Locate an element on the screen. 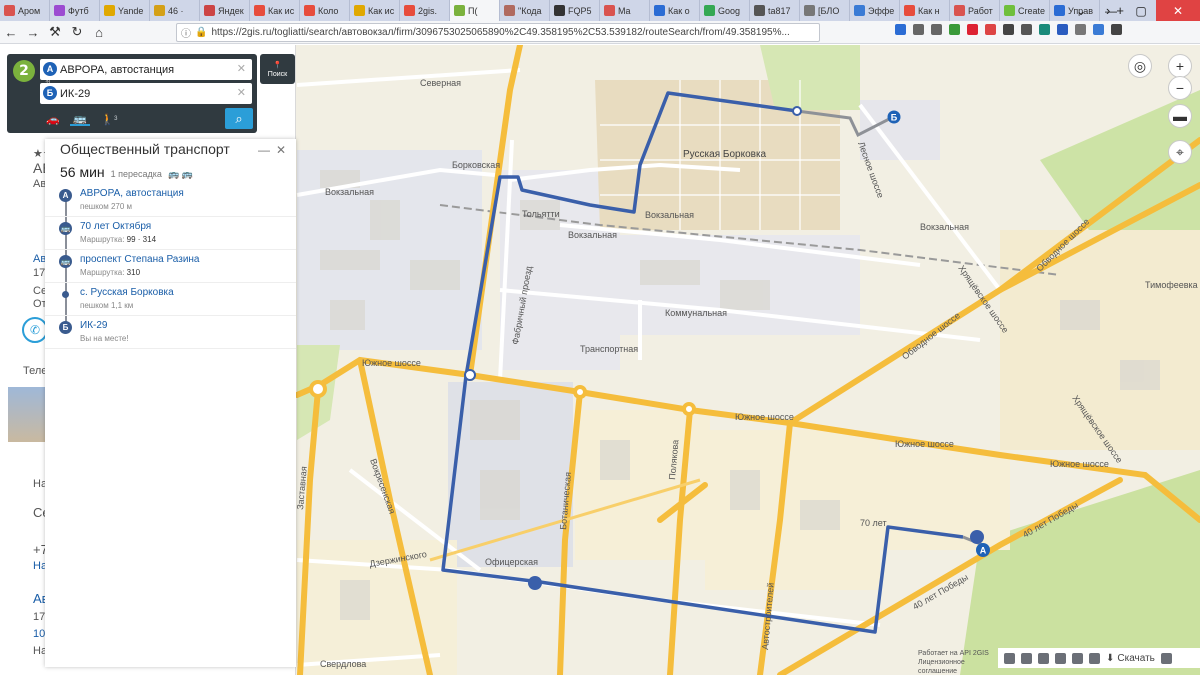 This screenshot has width=1200, height=676. photo-thumbnail is located at coordinates (26, 414).